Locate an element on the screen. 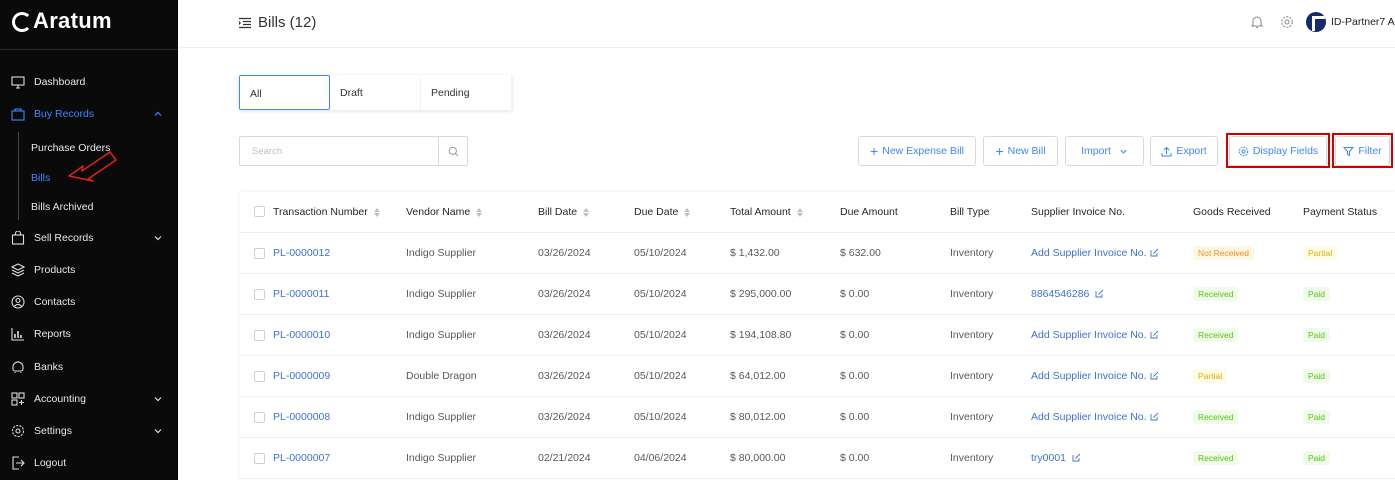 This screenshot has width=1395, height=480. plus-icon: + is located at coordinates (999, 151).